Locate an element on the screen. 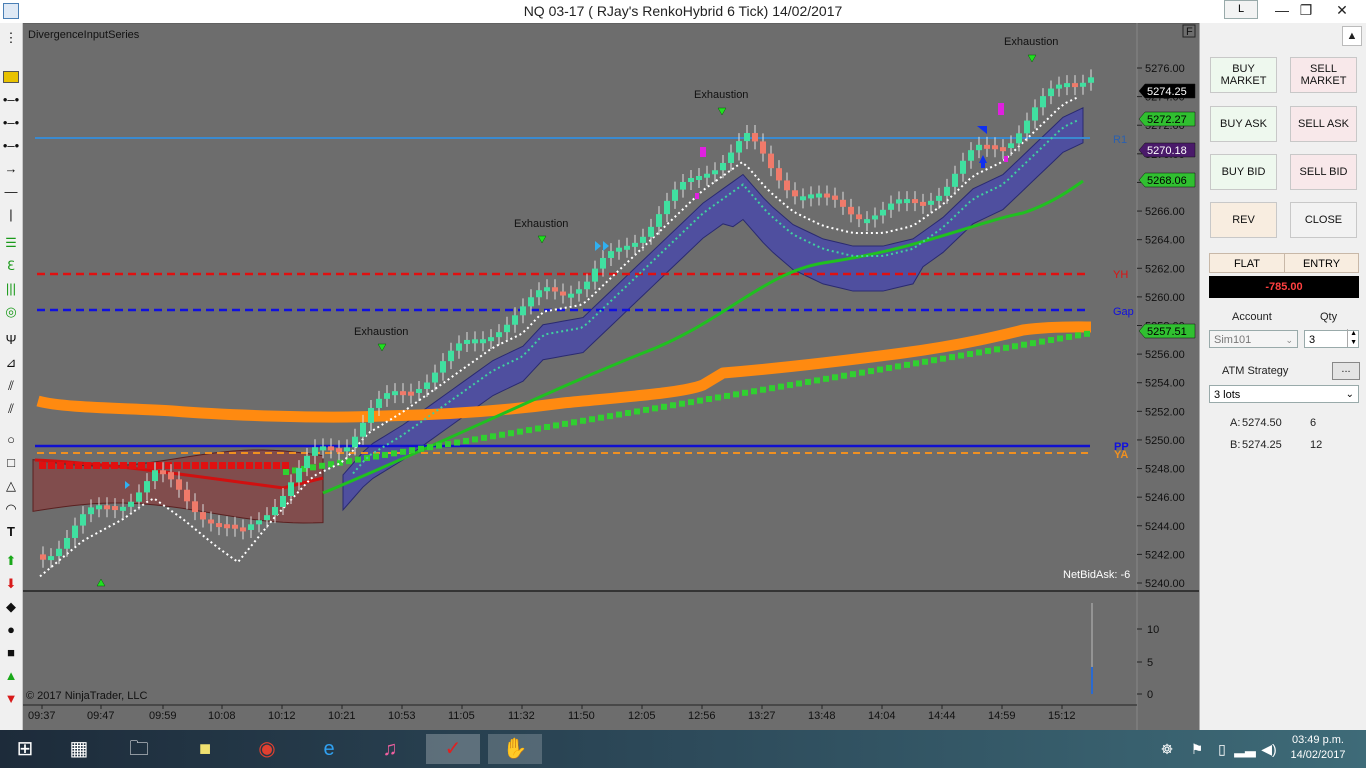 This screenshot has height=768, width=1366. sell-ask-button: SELL ASK is located at coordinates (1323, 124).